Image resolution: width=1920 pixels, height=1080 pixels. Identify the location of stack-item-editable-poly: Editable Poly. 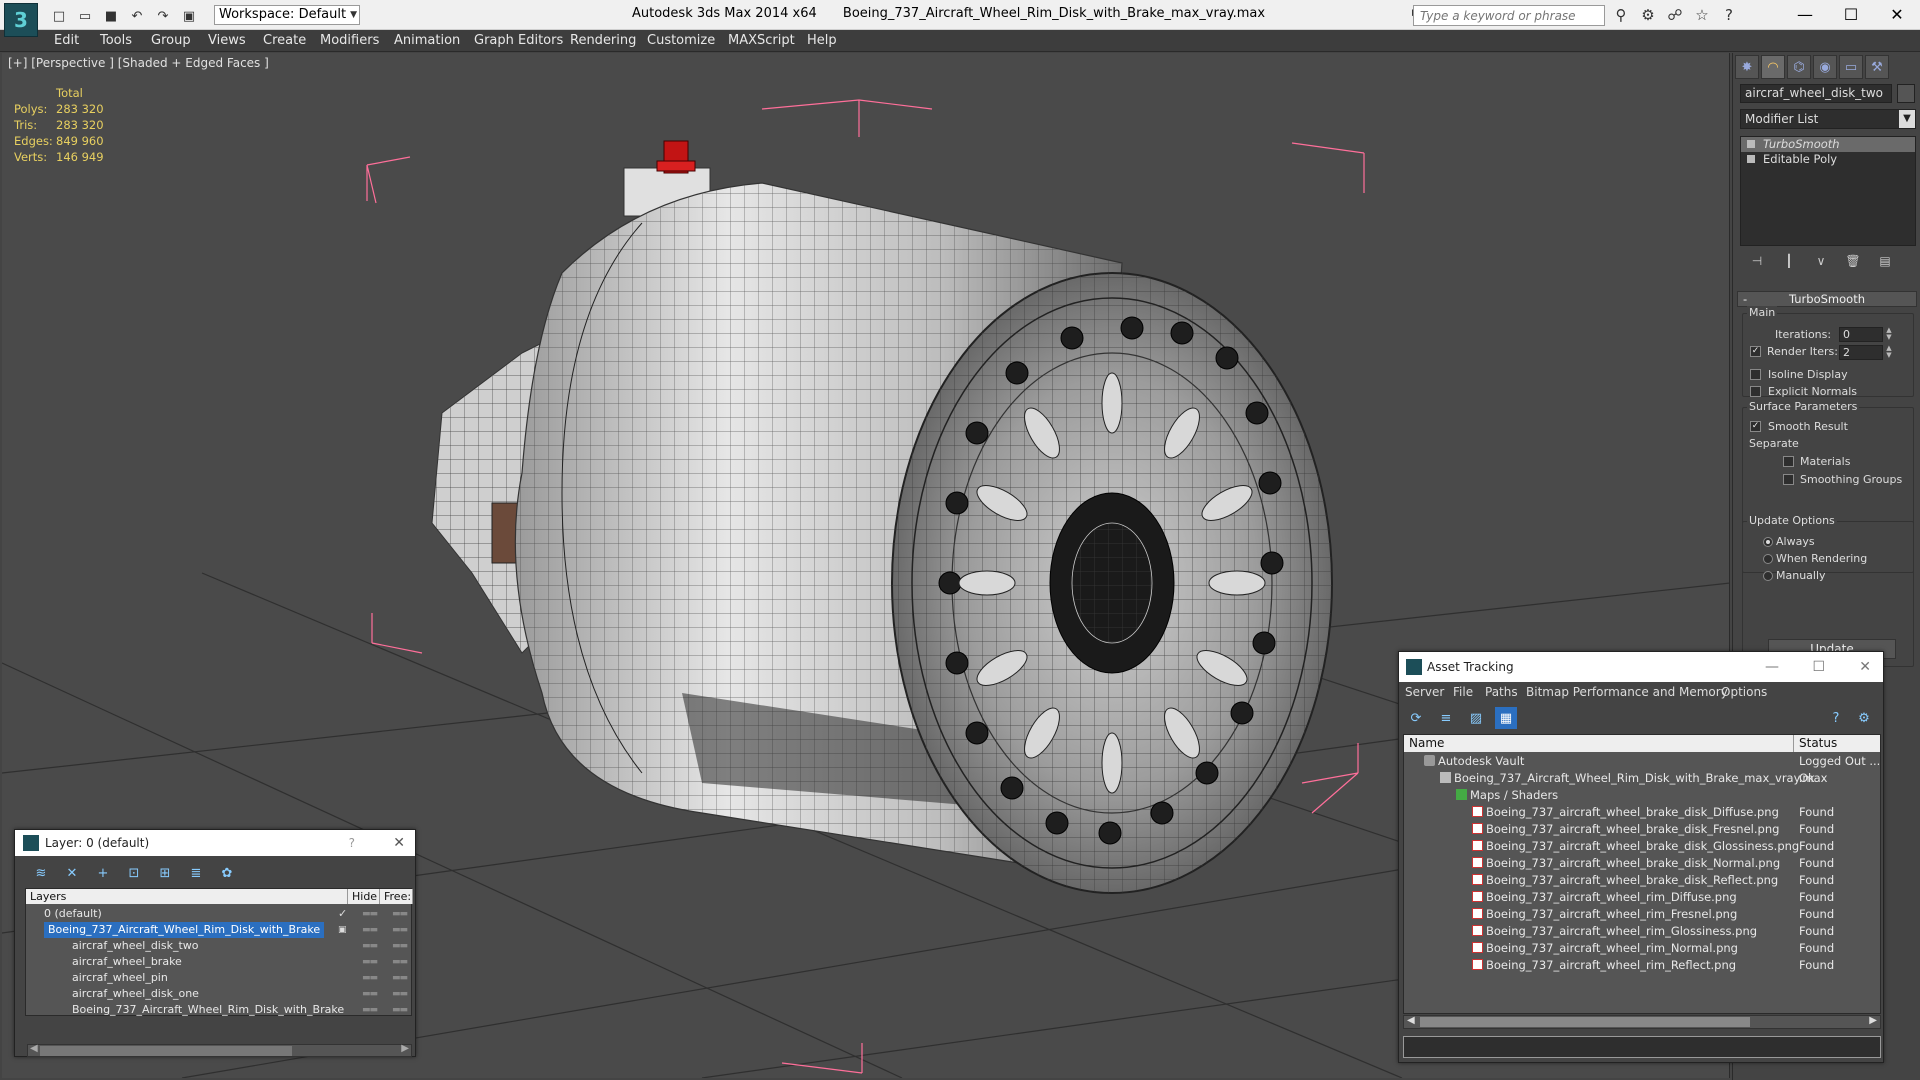
(1828, 159).